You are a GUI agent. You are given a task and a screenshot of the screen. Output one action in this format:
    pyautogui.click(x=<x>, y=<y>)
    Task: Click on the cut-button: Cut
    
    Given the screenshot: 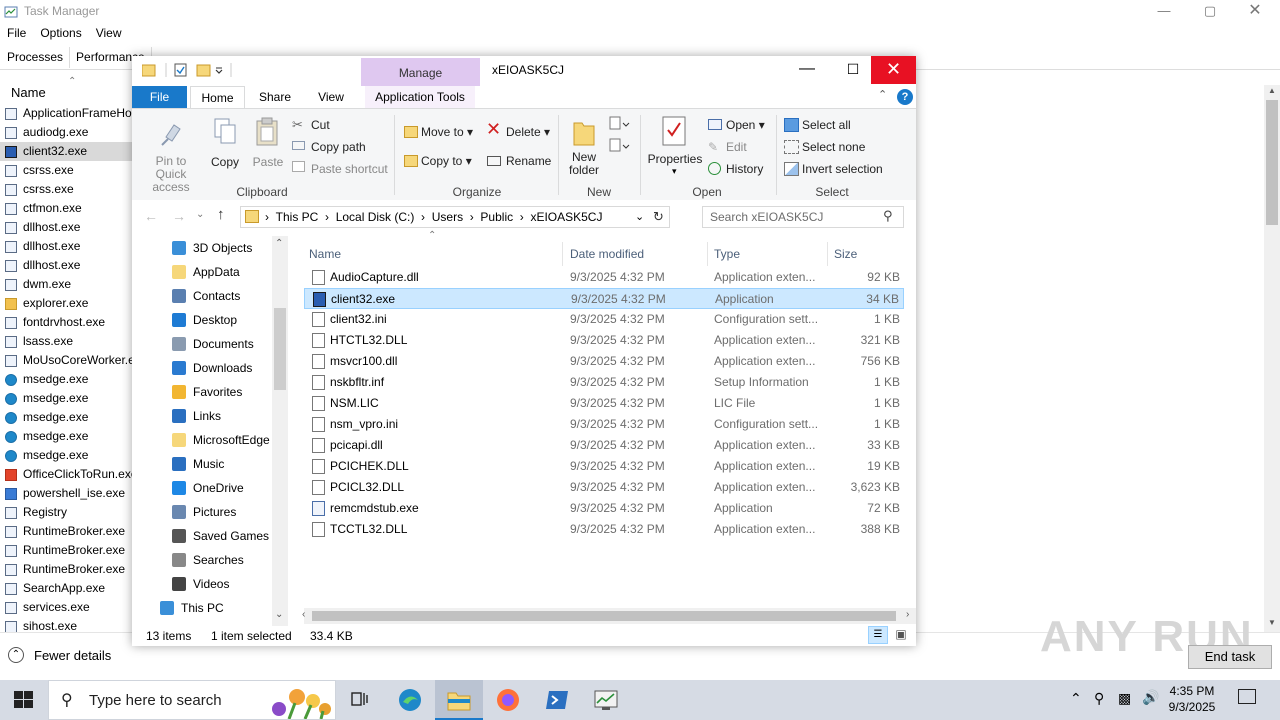 What is the action you would take?
    pyautogui.click(x=320, y=125)
    